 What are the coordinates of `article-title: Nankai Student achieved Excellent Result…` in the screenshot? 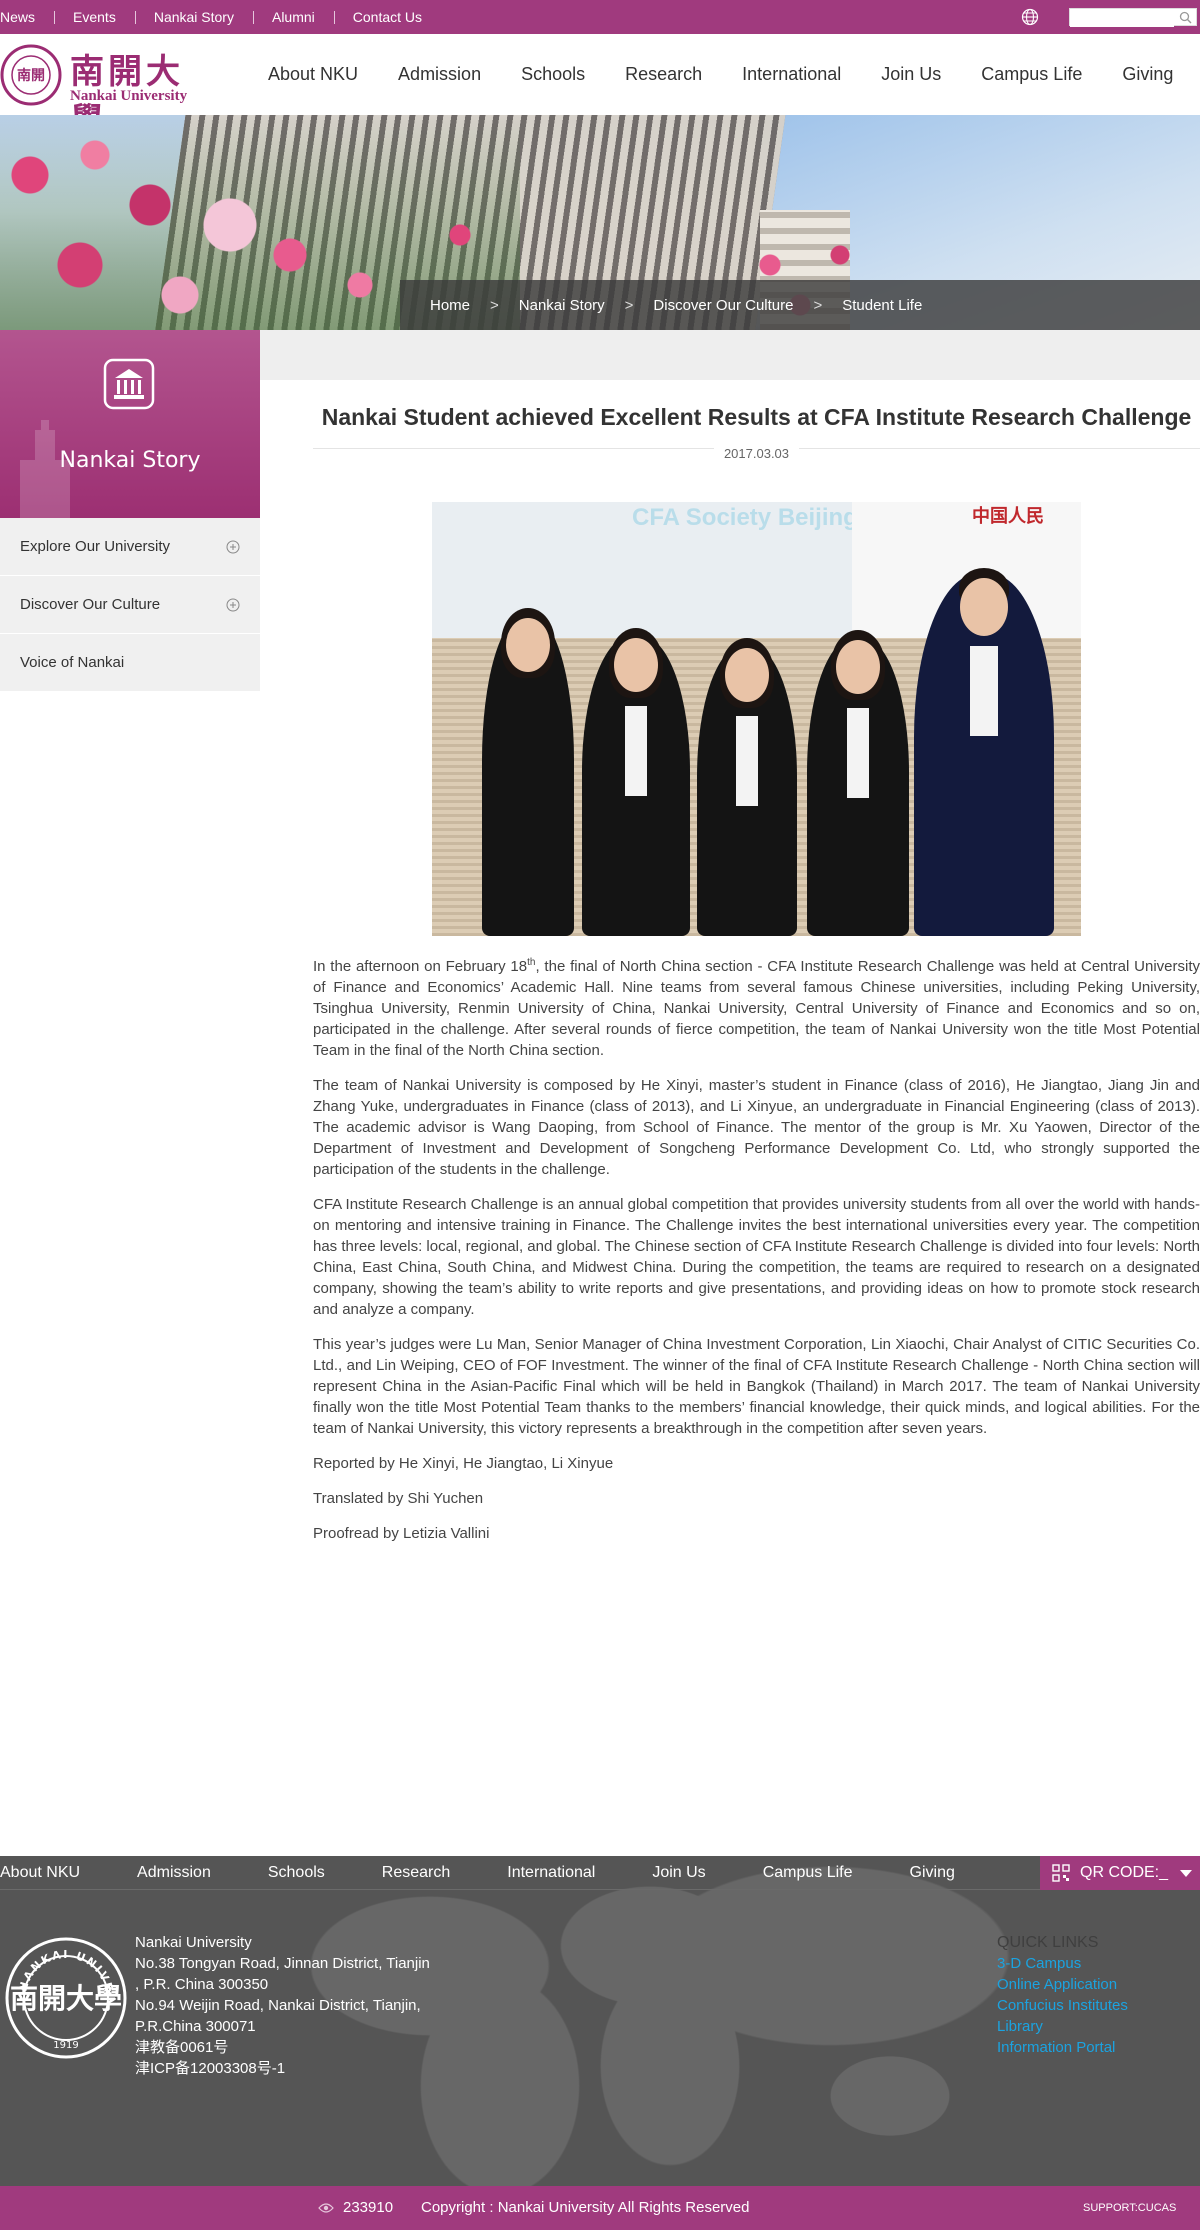 It's located at (756, 417).